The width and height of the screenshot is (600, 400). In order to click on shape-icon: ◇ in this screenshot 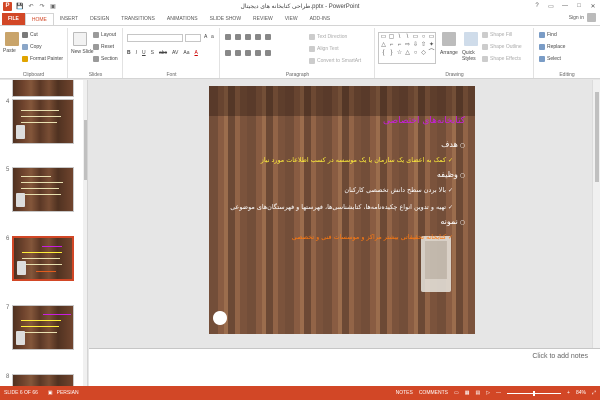, I will do `click(423, 53)`.